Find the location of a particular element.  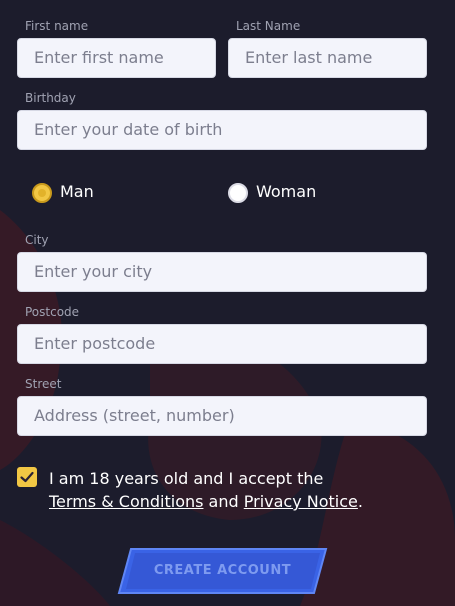

city-input: Enter your city is located at coordinates (222, 272).